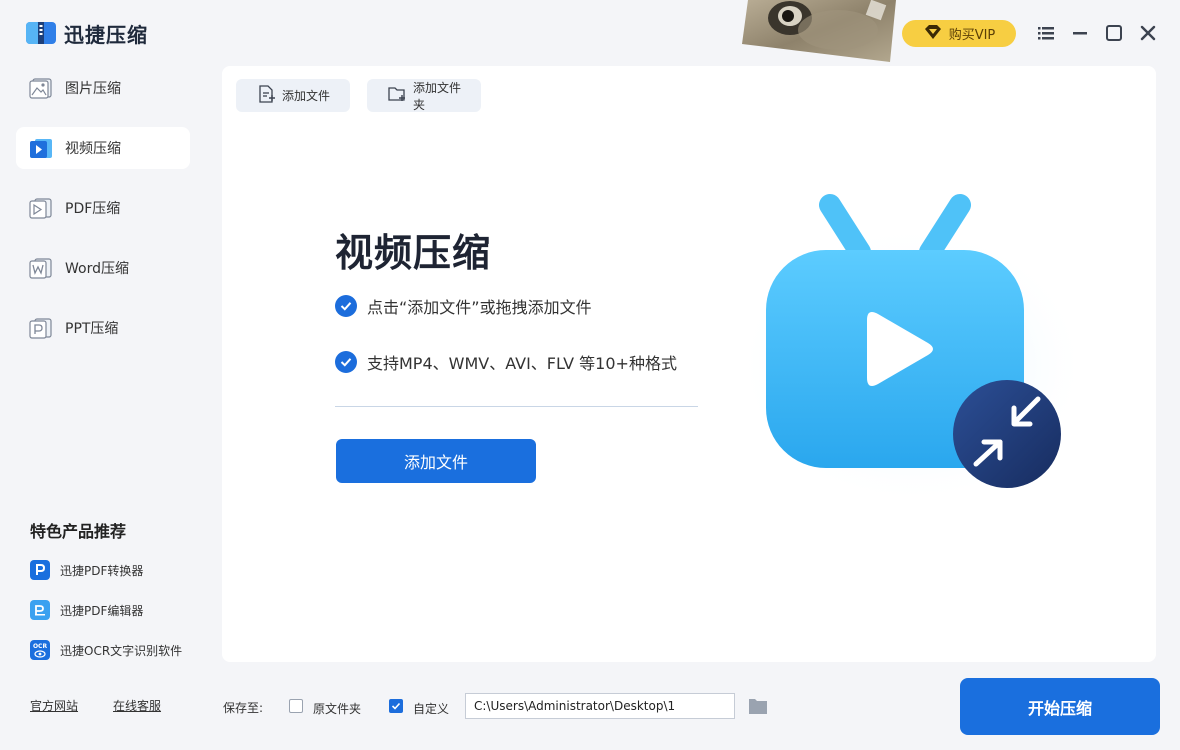 The image size is (1180, 750). Describe the element at coordinates (41, 148) in the screenshot. I see `video-icon` at that location.